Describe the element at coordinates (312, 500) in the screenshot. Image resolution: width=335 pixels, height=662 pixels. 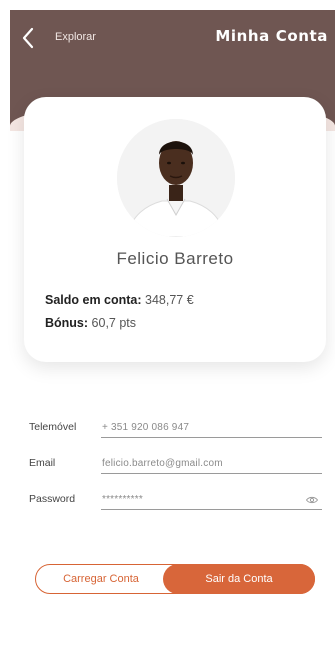
I see `eye-icon` at that location.